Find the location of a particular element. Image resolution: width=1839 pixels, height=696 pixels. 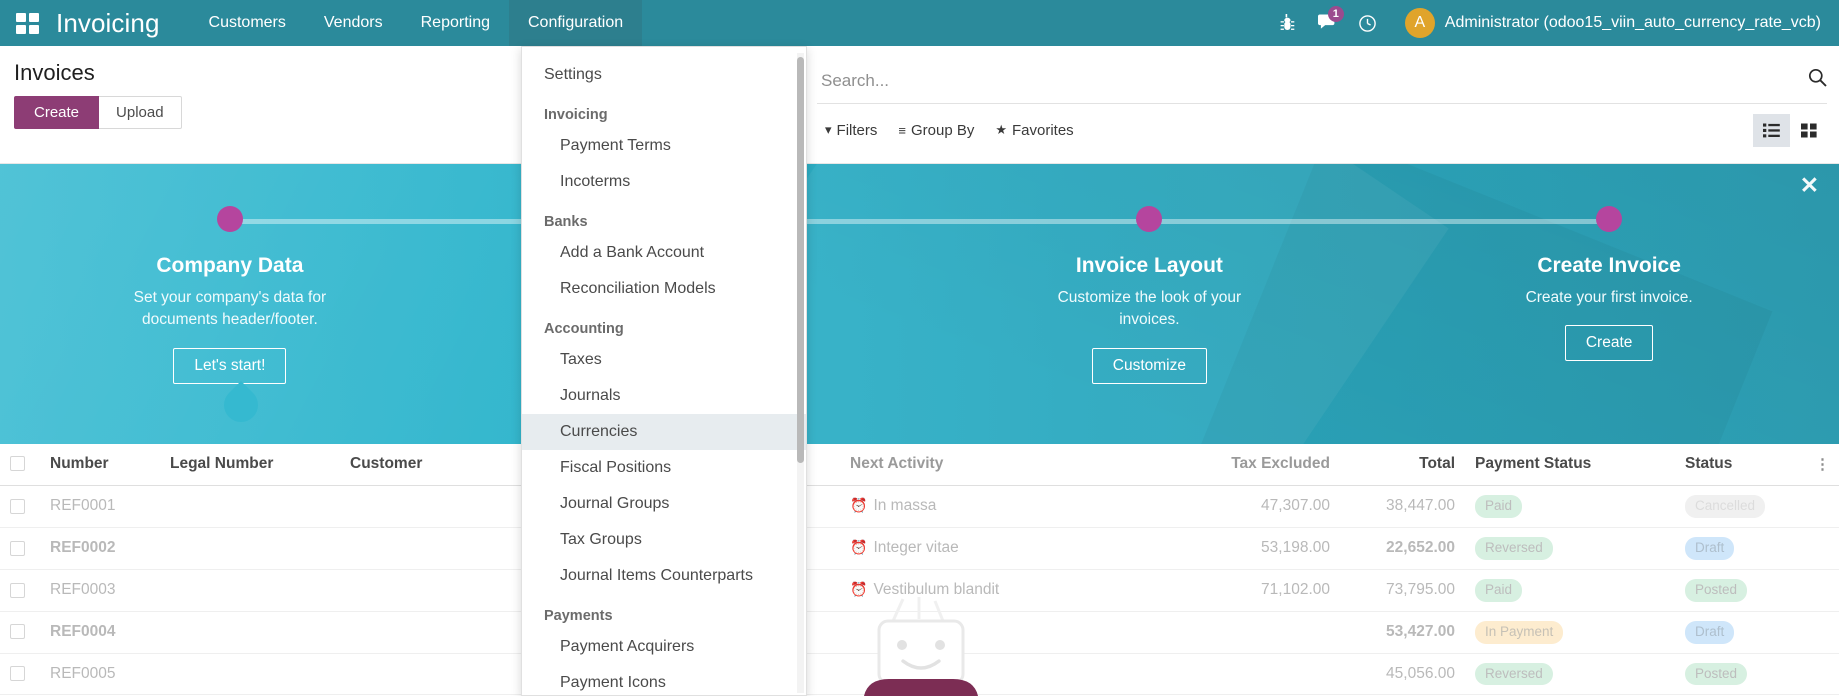

menu-item-tax-groups: Tax Groups is located at coordinates (664, 540).